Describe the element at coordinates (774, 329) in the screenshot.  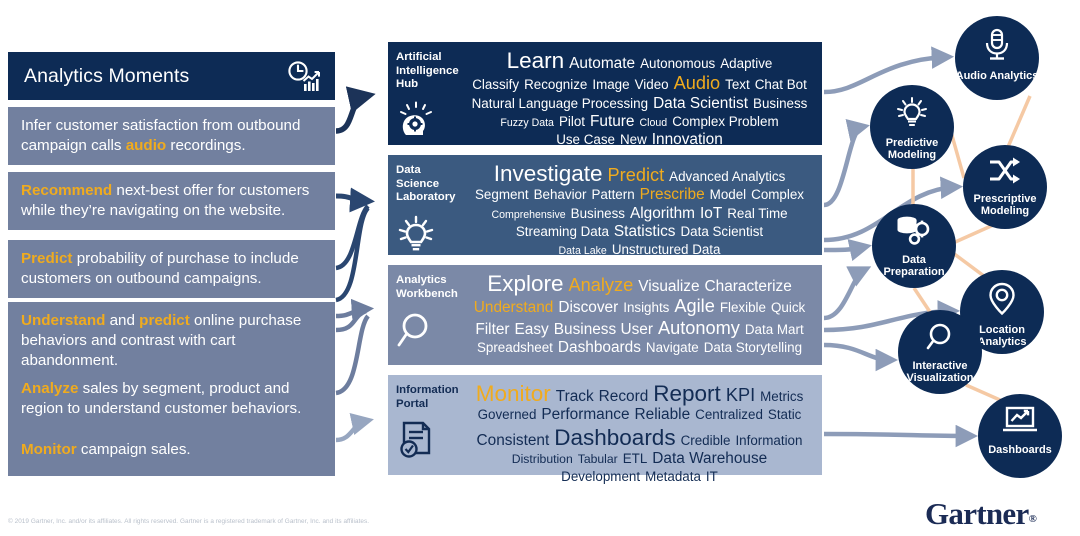
I see `cloud-word: Data Mart` at that location.